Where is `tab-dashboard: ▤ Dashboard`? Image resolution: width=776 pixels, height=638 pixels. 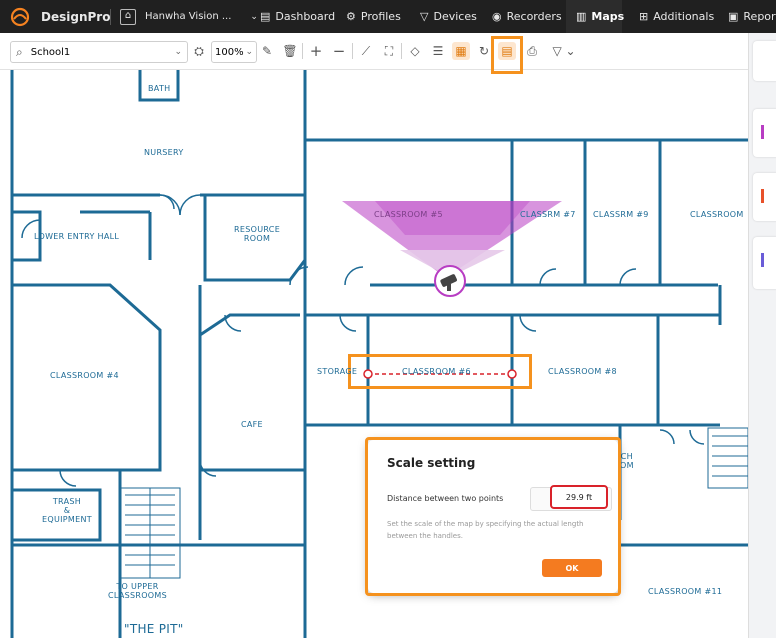 tab-dashboard: ▤ Dashboard is located at coordinates (297, 16).